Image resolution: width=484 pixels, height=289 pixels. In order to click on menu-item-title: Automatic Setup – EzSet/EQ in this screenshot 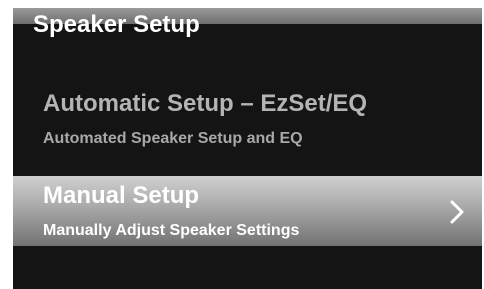, I will do `click(205, 103)`.